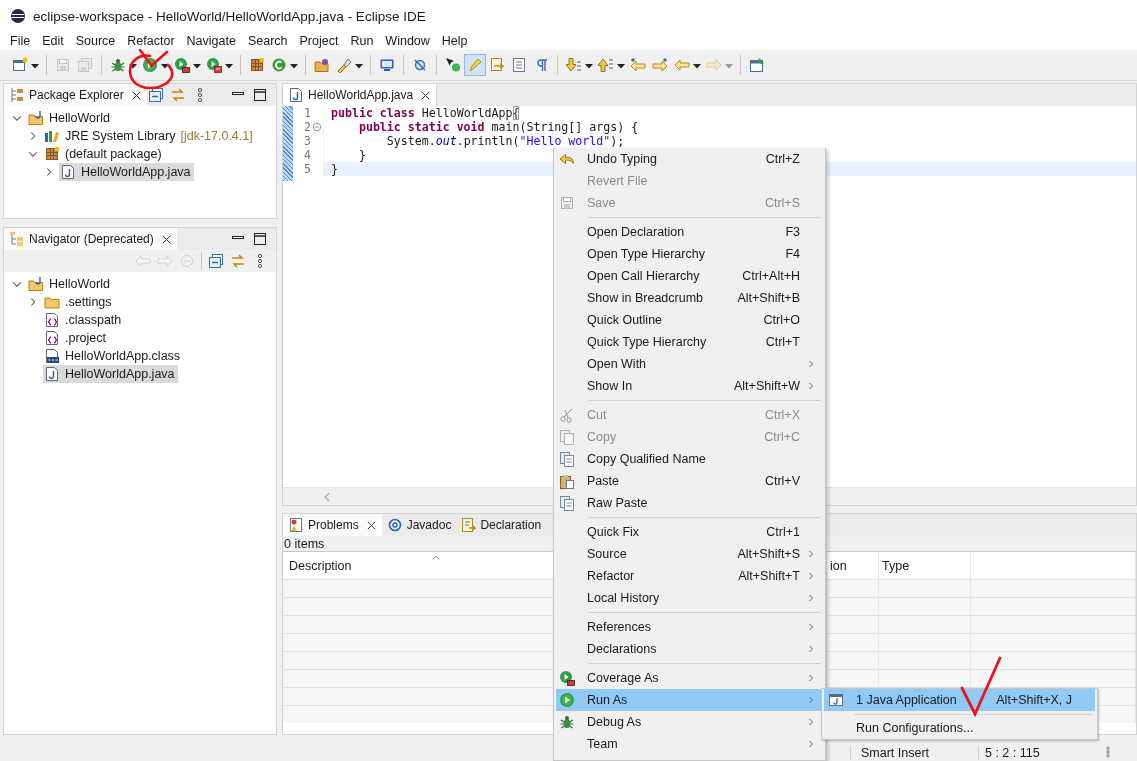  What do you see at coordinates (229, 16) in the screenshot?
I see `window-title: eclipse-workspace - HelloWorld/HelloWorldApp.java - Eclipse IDE` at bounding box center [229, 16].